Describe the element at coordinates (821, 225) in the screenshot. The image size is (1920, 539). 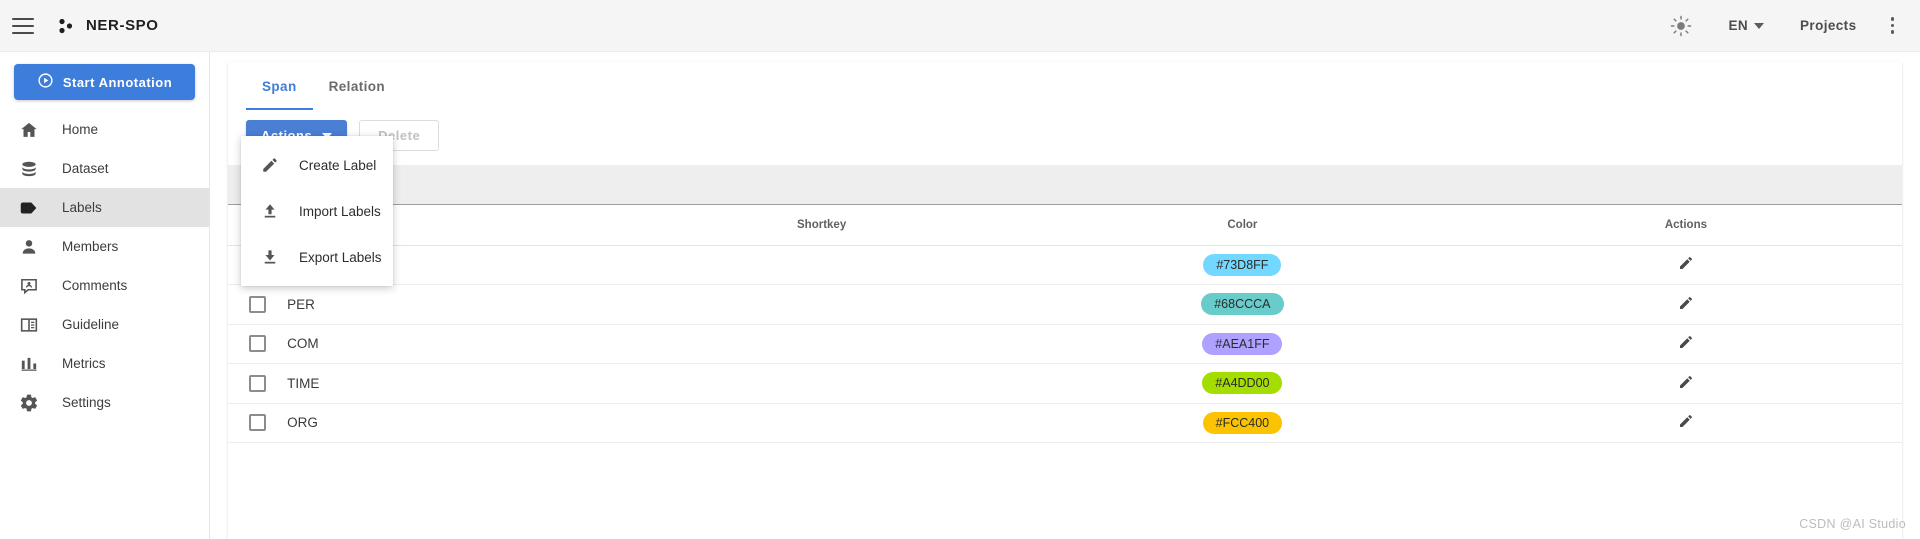
I see `header-shortkey: Shortkey` at that location.